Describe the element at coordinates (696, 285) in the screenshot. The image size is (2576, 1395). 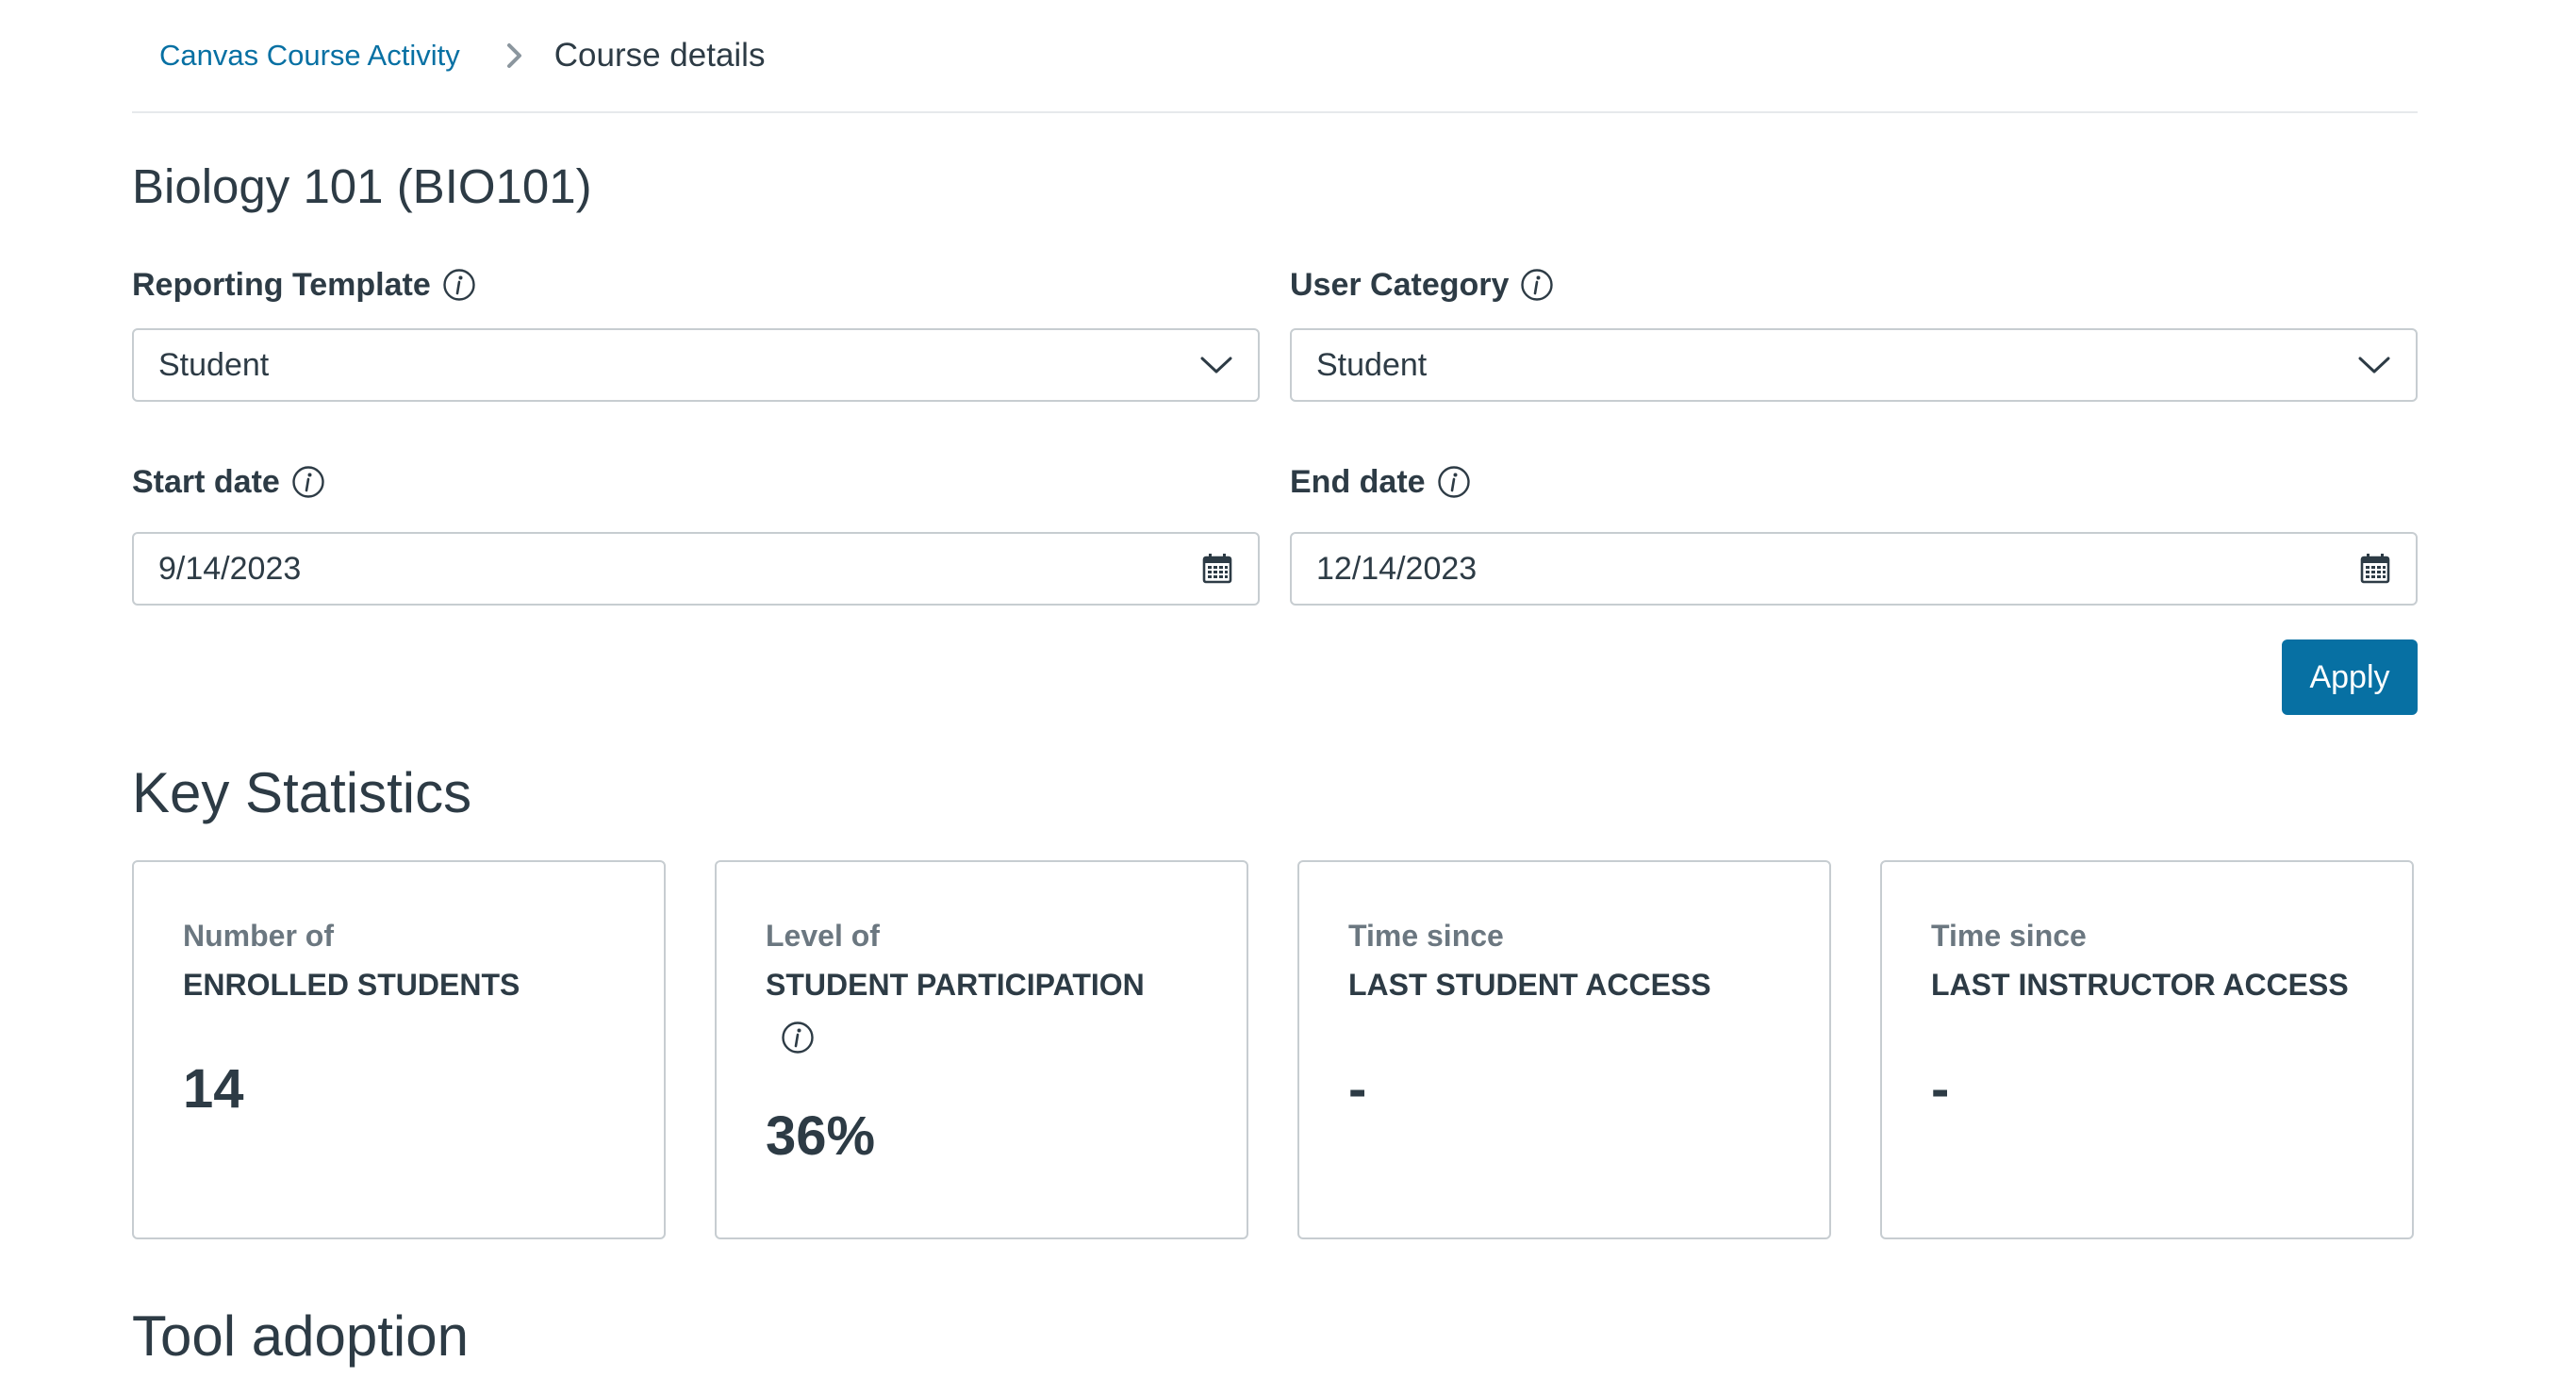
I see `reporting-template-label: Reporting Template` at that location.